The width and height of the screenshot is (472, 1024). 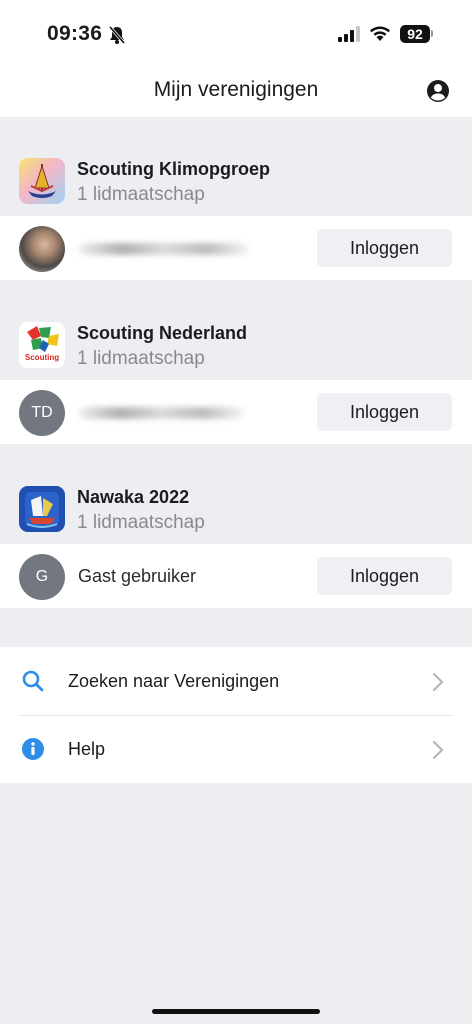 I want to click on search-icon, so click(x=33, y=683).